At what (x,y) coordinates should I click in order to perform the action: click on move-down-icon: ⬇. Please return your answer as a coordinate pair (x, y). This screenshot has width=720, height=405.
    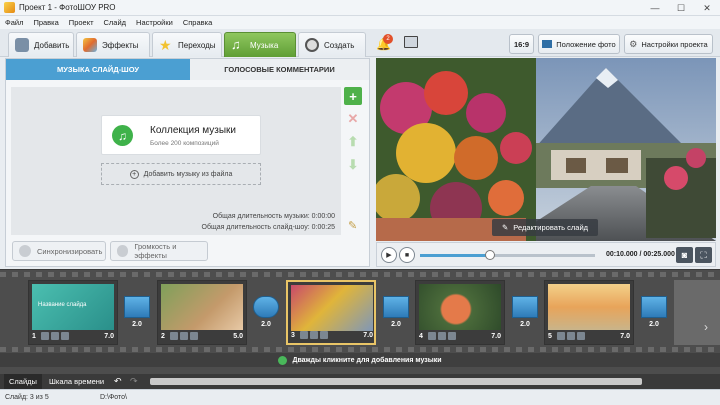
    Looking at the image, I should click on (353, 165).